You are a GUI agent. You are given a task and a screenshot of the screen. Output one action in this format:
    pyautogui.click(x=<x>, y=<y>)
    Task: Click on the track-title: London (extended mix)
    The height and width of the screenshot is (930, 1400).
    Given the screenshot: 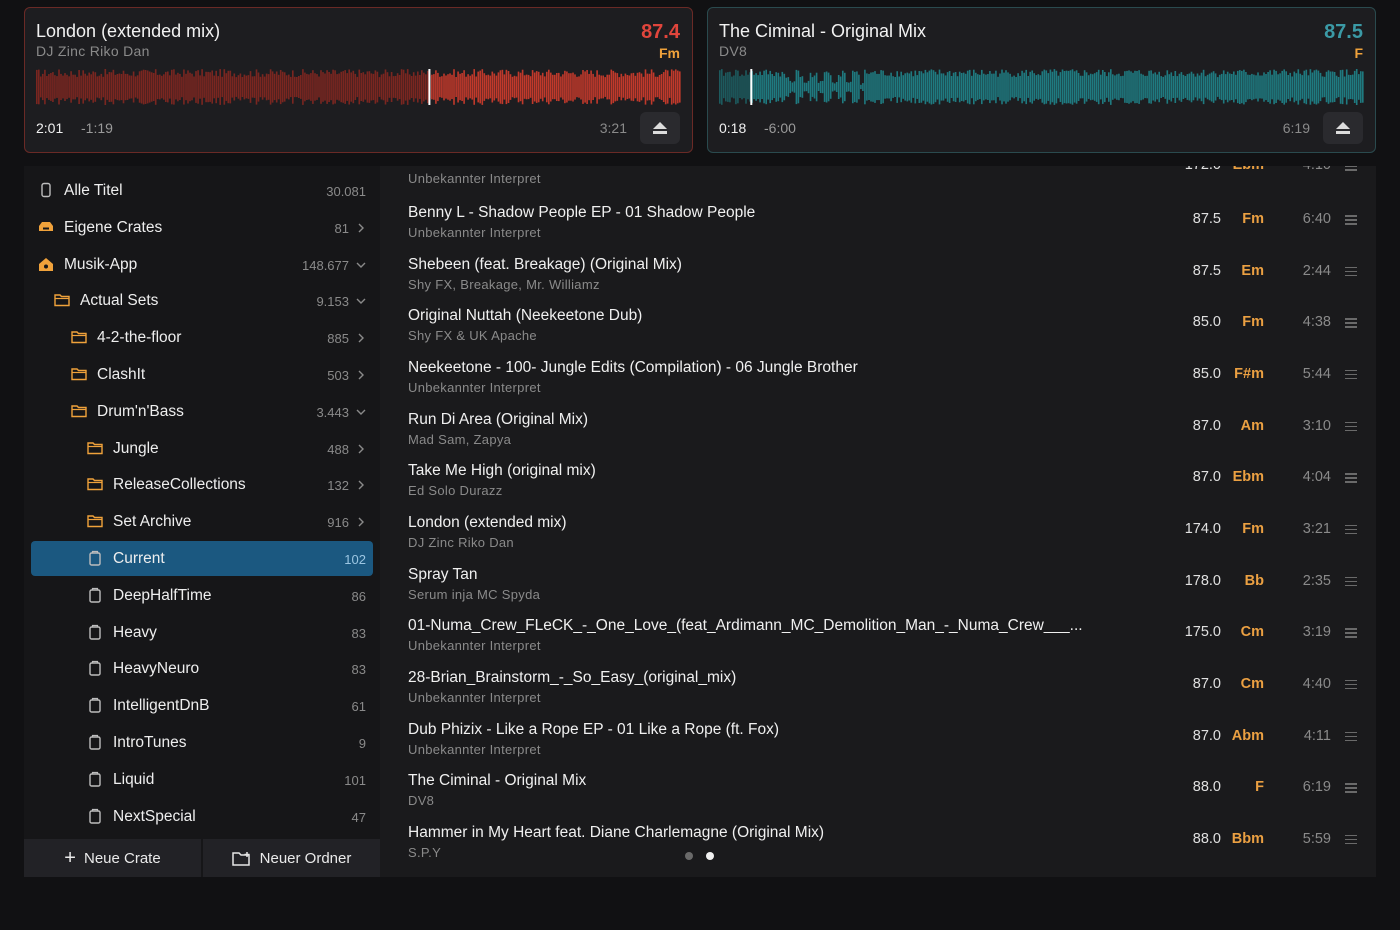 What is the action you would take?
    pyautogui.click(x=487, y=522)
    